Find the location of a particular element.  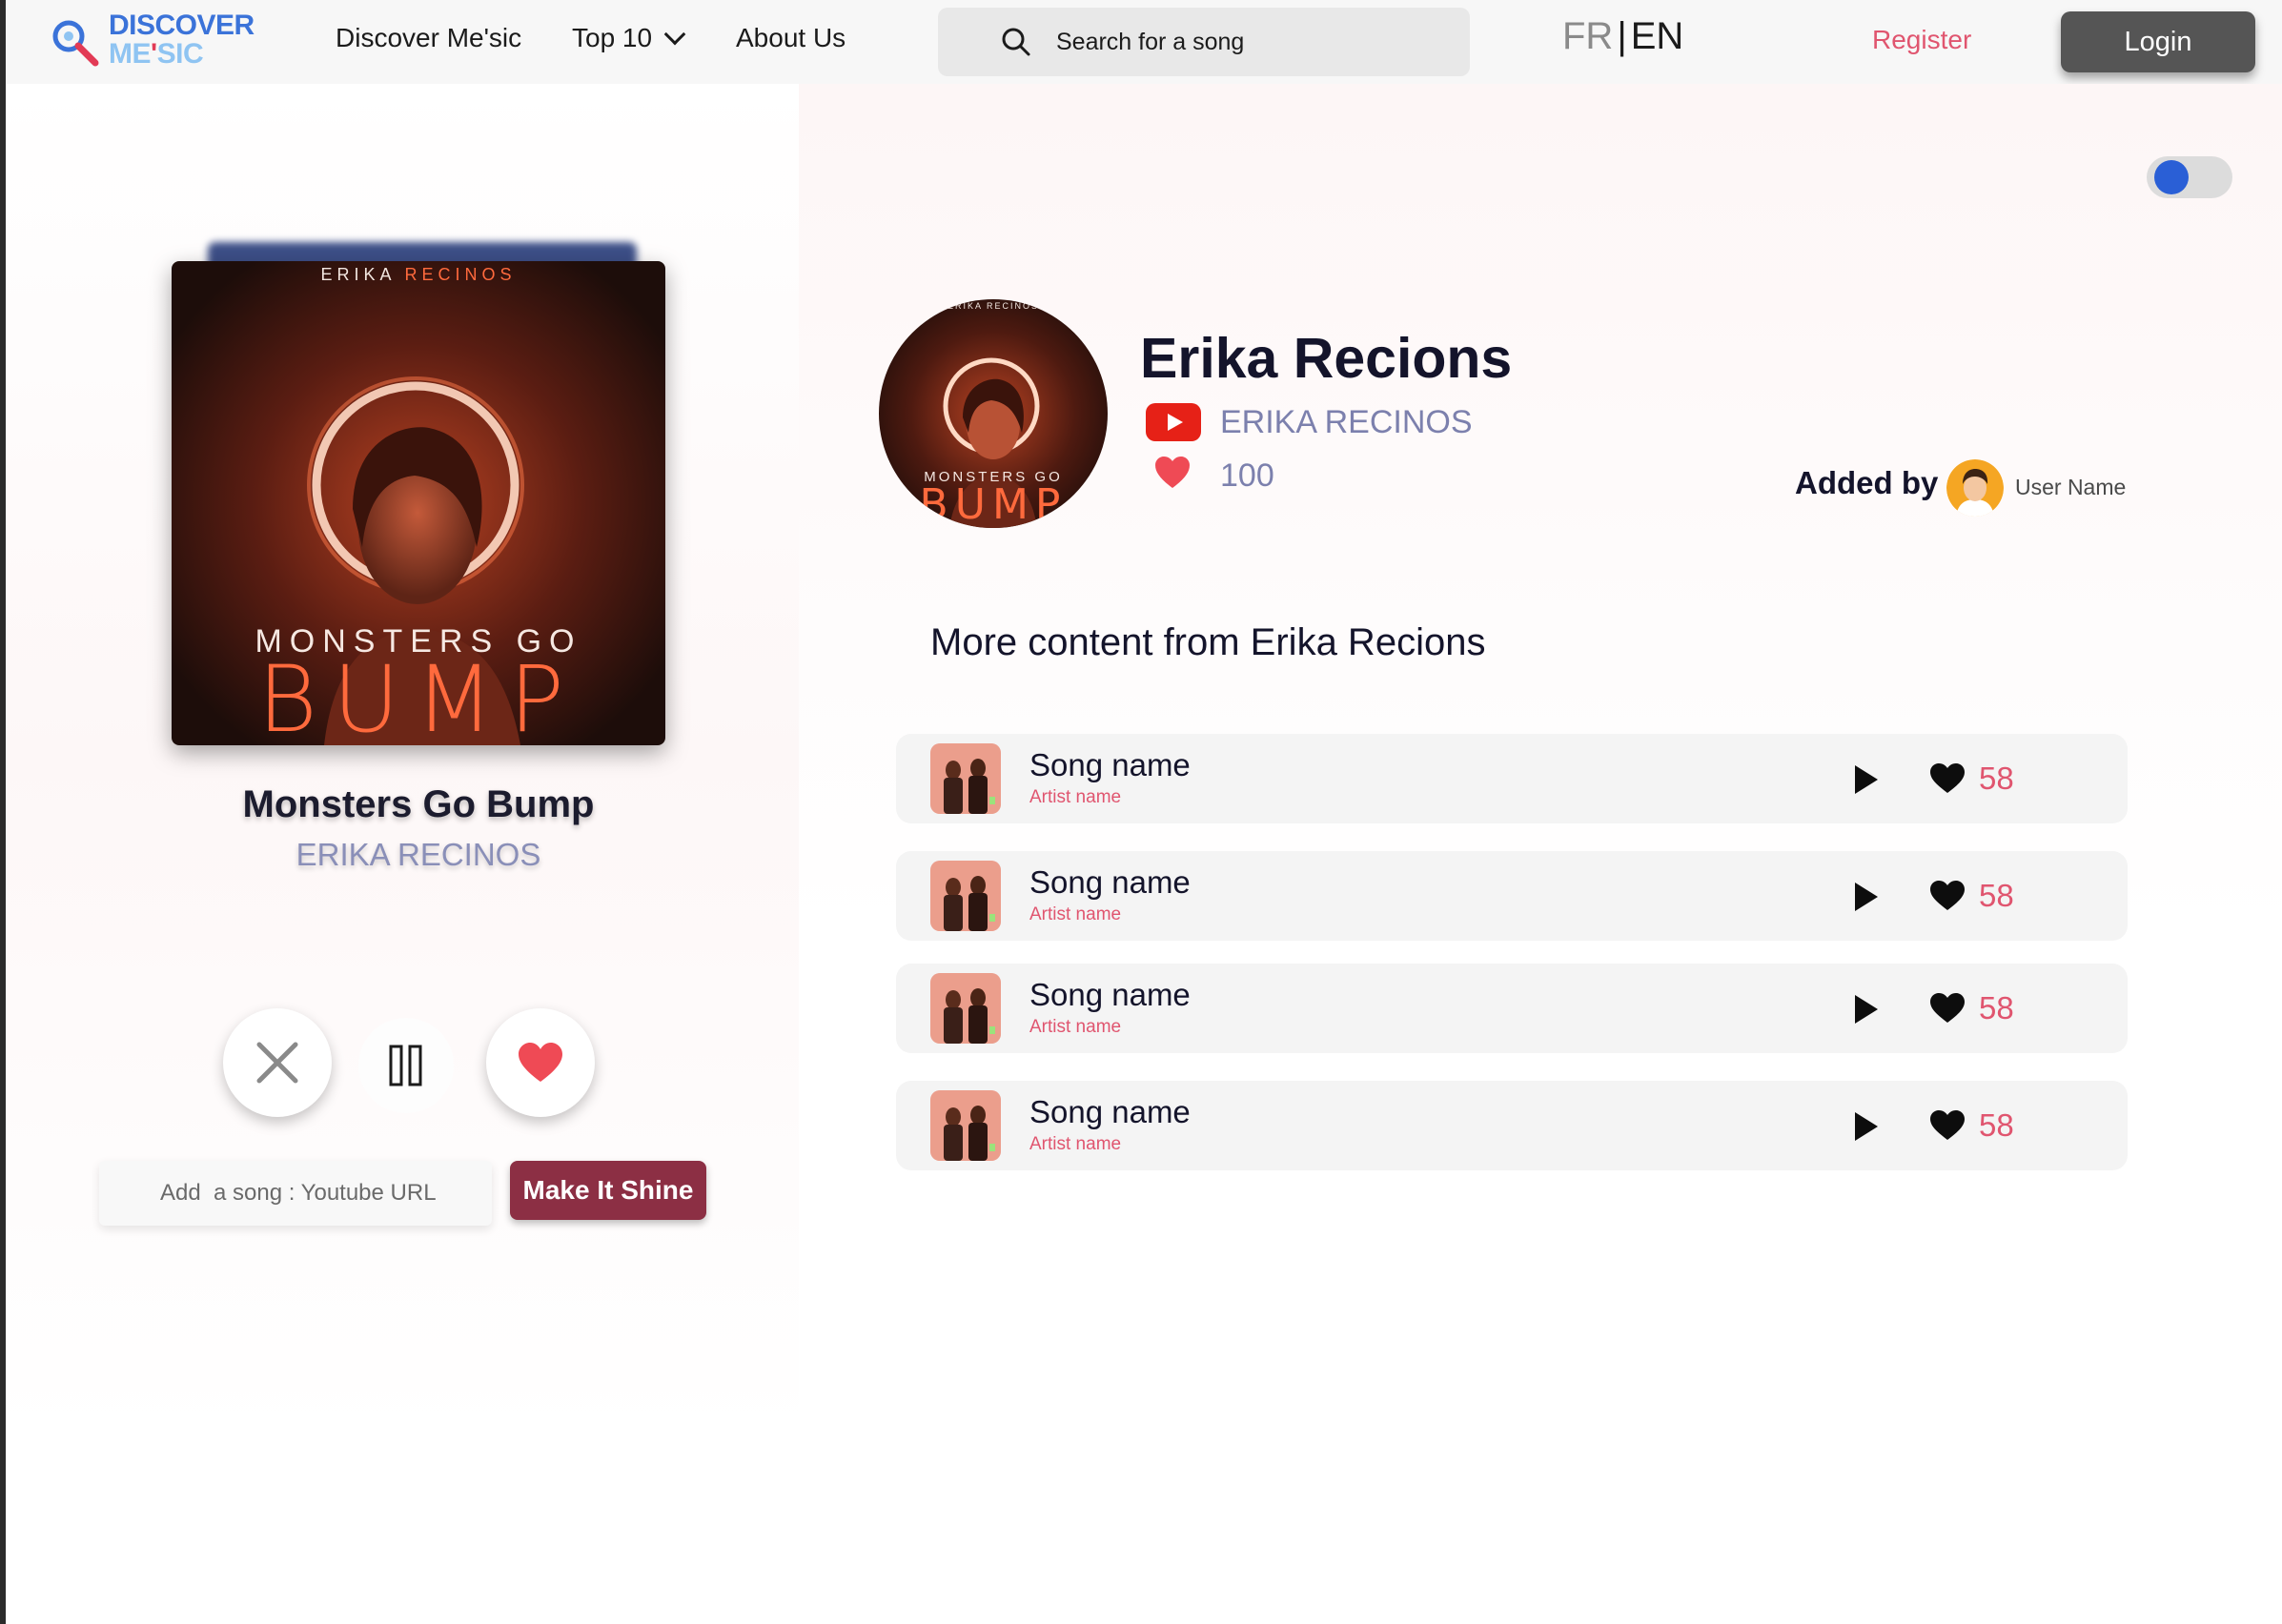

logo-line-2: ME'SIC is located at coordinates (182, 54).